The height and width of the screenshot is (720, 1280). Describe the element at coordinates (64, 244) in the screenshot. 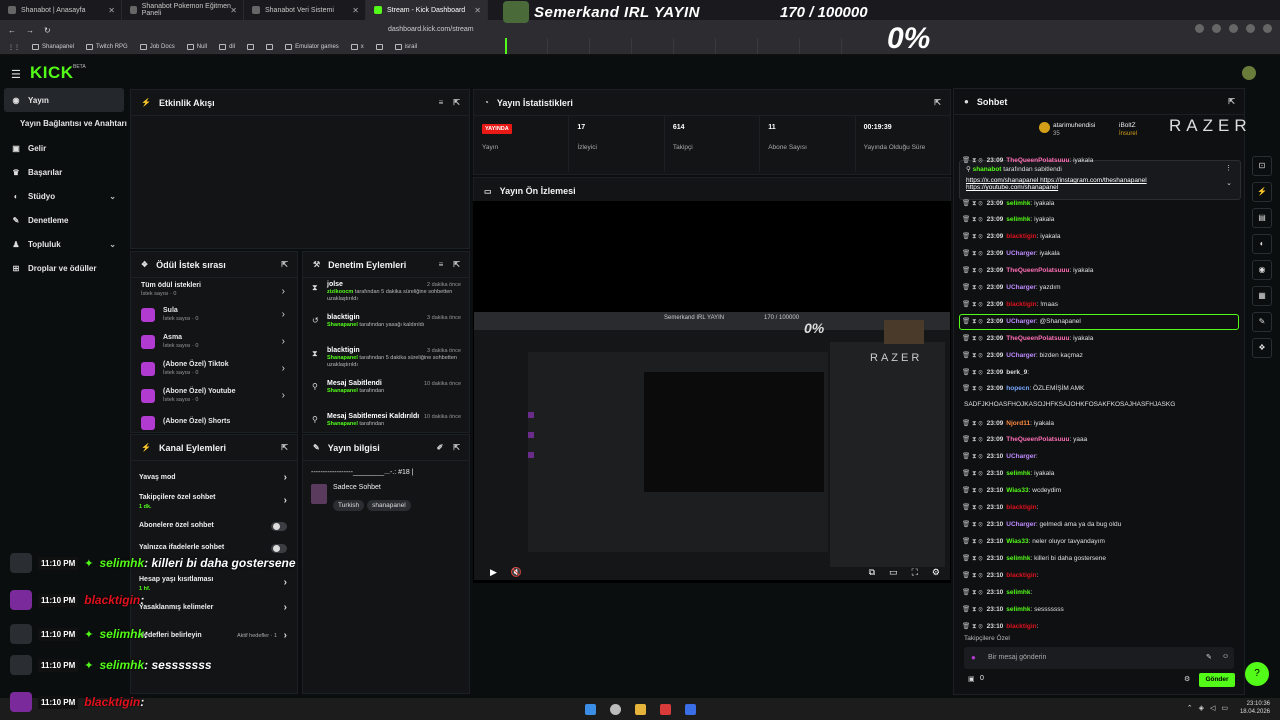

I see `sidebar-item-topluluk: ♟ Topluluk ⌄` at that location.